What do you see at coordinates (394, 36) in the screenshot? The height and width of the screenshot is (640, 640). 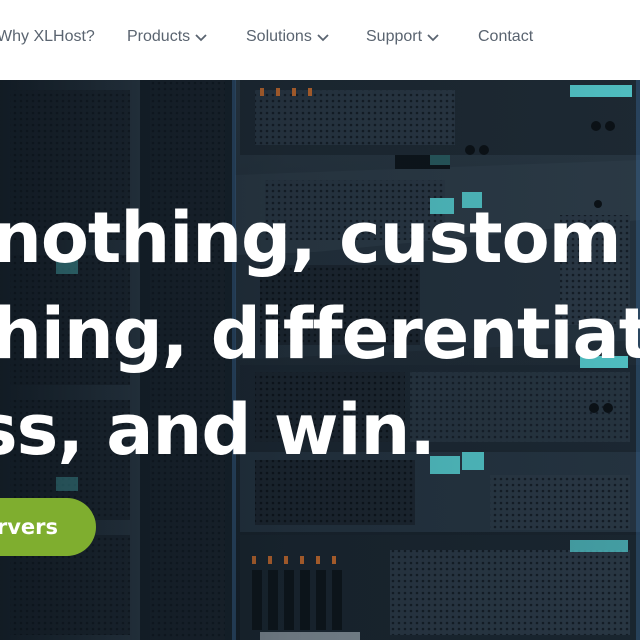 I see `nav-item-label: Support` at bounding box center [394, 36].